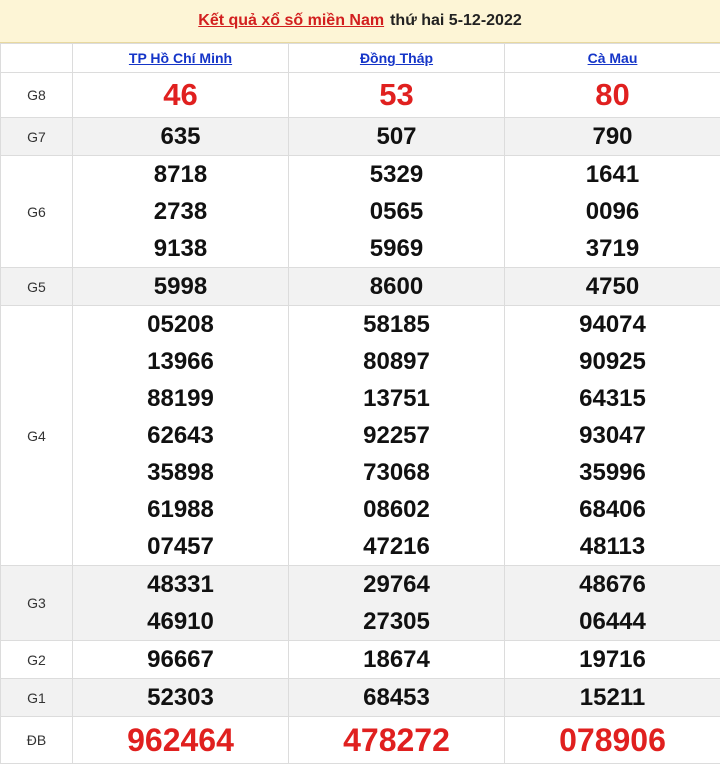 The width and height of the screenshot is (720, 768). I want to click on prize-row-g8: G8 46 53 80, so click(360, 95).